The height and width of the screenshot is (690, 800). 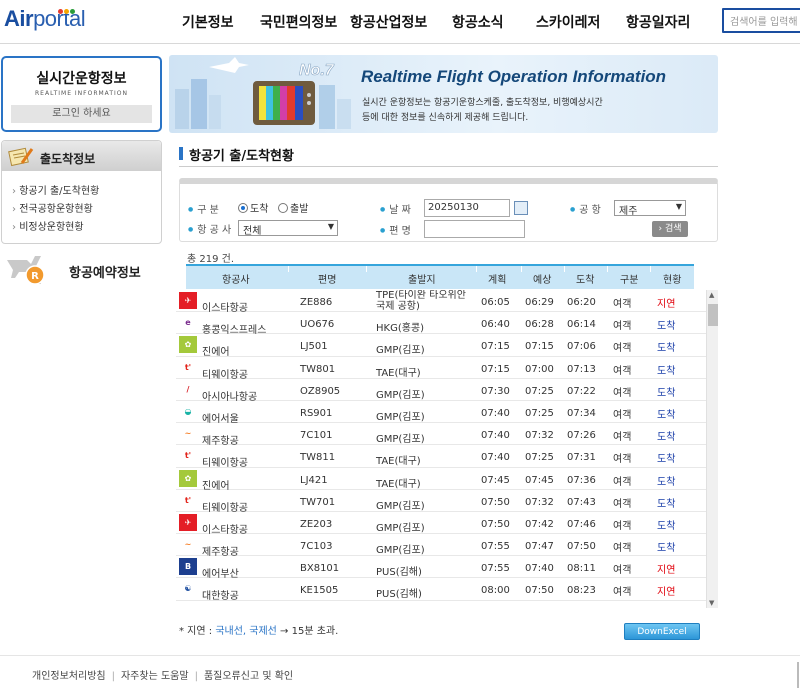 What do you see at coordinates (568, 22) in the screenshot?
I see `nav-skyleisure: 스카이레저` at bounding box center [568, 22].